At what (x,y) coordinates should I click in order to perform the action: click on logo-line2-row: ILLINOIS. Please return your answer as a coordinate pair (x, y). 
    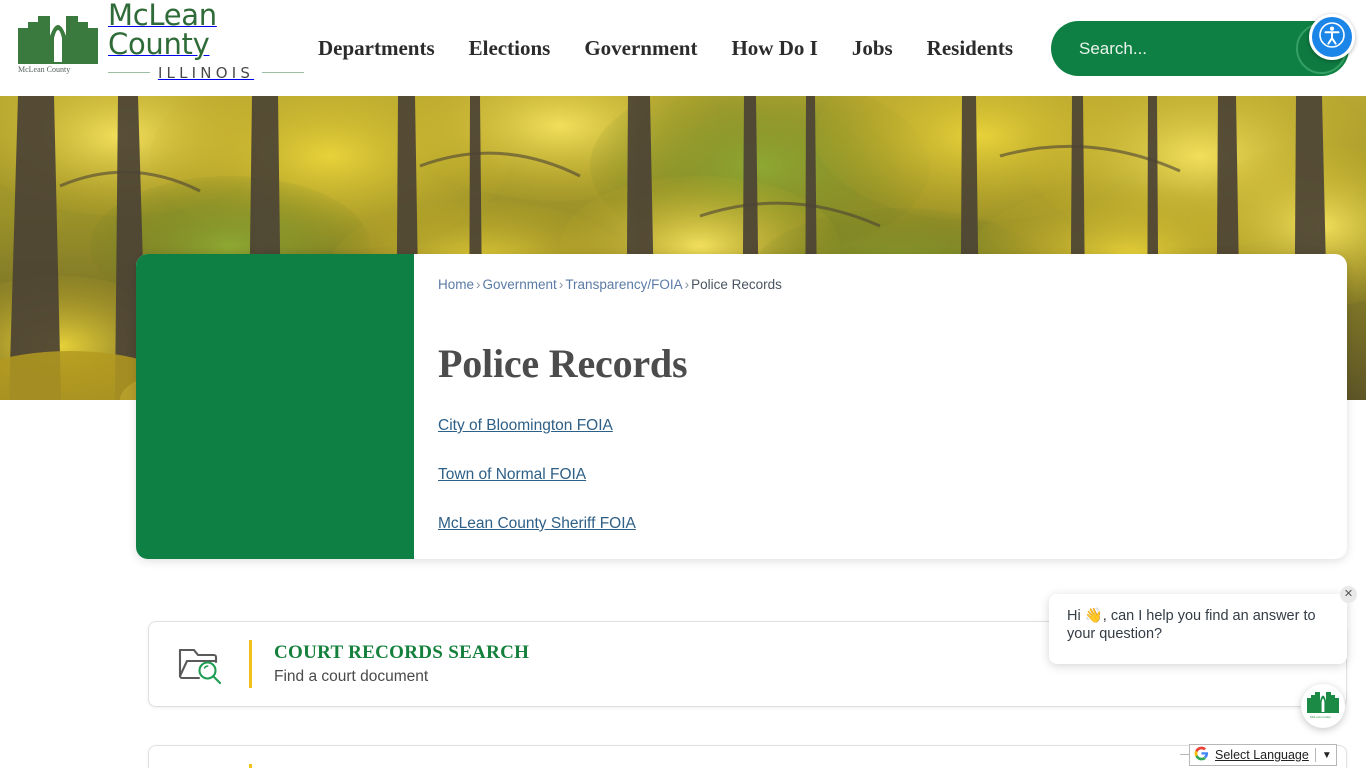
    Looking at the image, I should click on (206, 72).